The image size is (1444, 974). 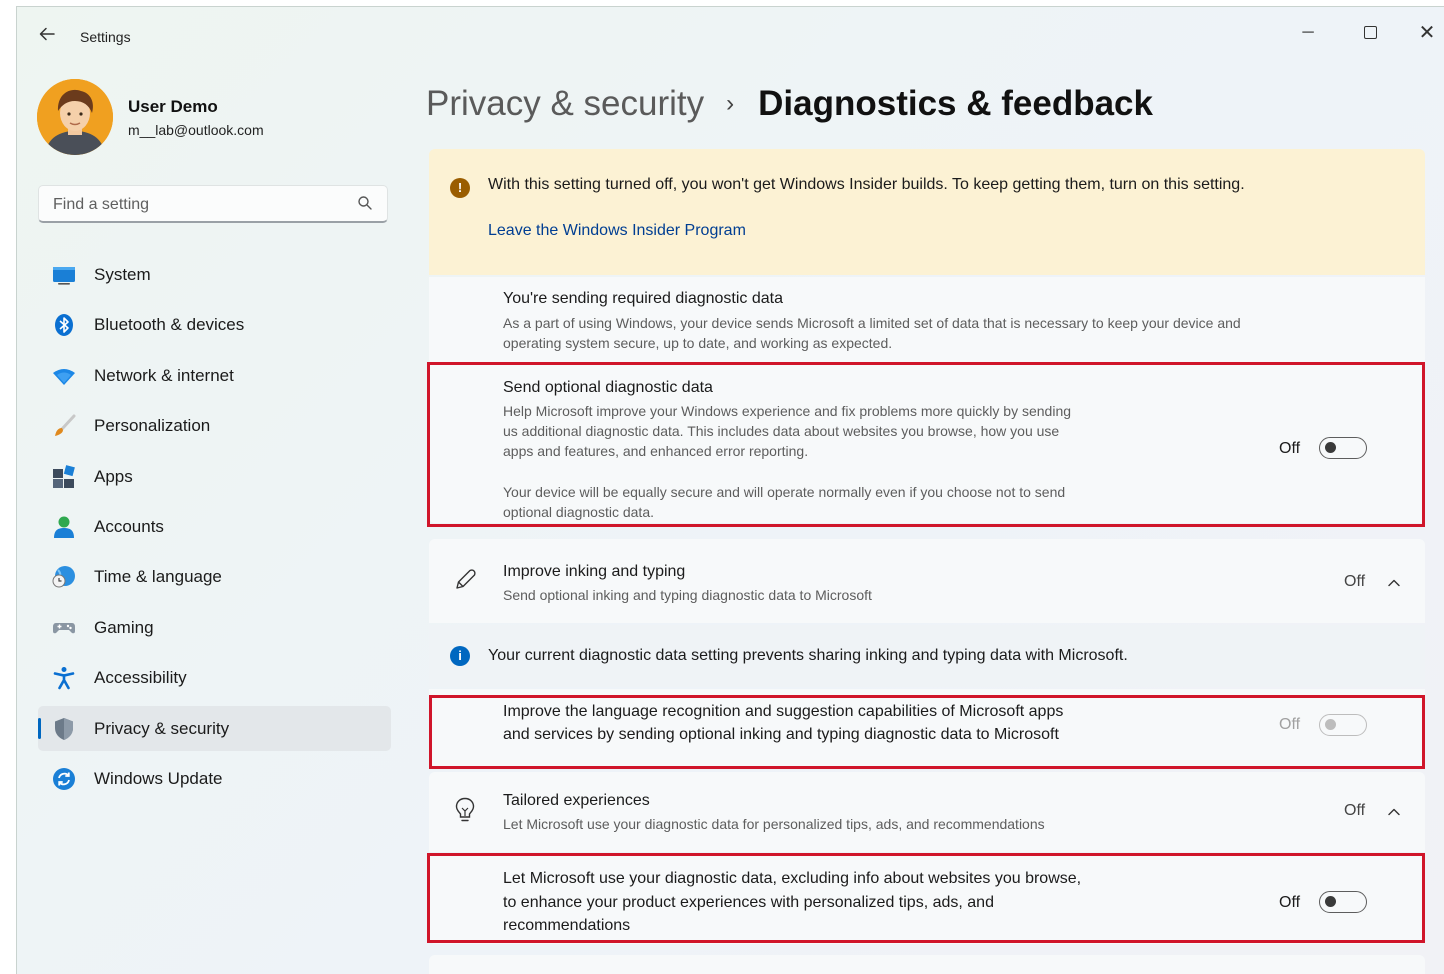 I want to click on sidebar-item-accounts: Accounts, so click(x=214, y=526).